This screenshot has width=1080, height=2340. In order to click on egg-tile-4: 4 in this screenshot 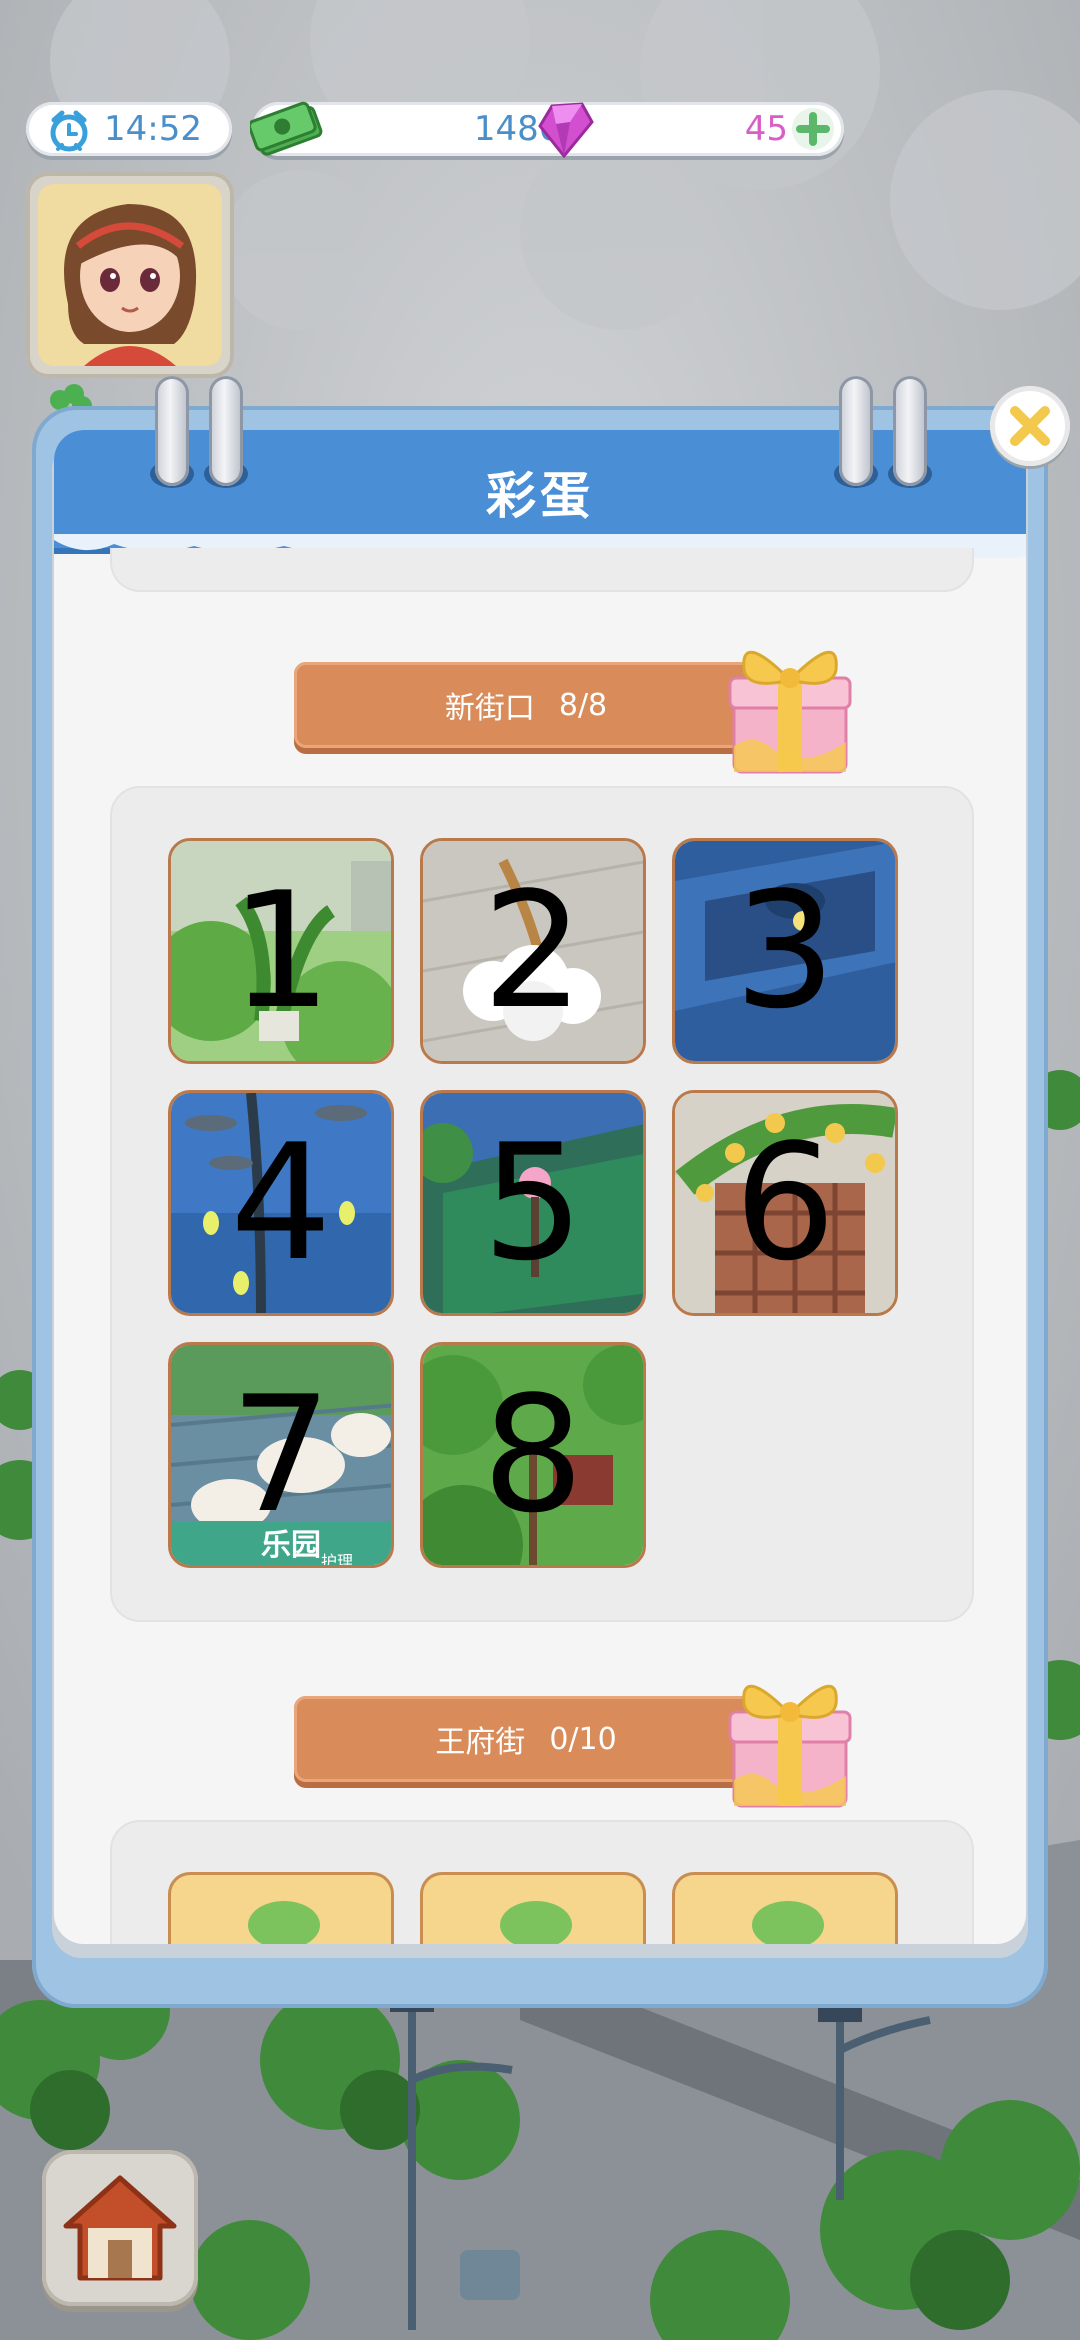, I will do `click(281, 1203)`.